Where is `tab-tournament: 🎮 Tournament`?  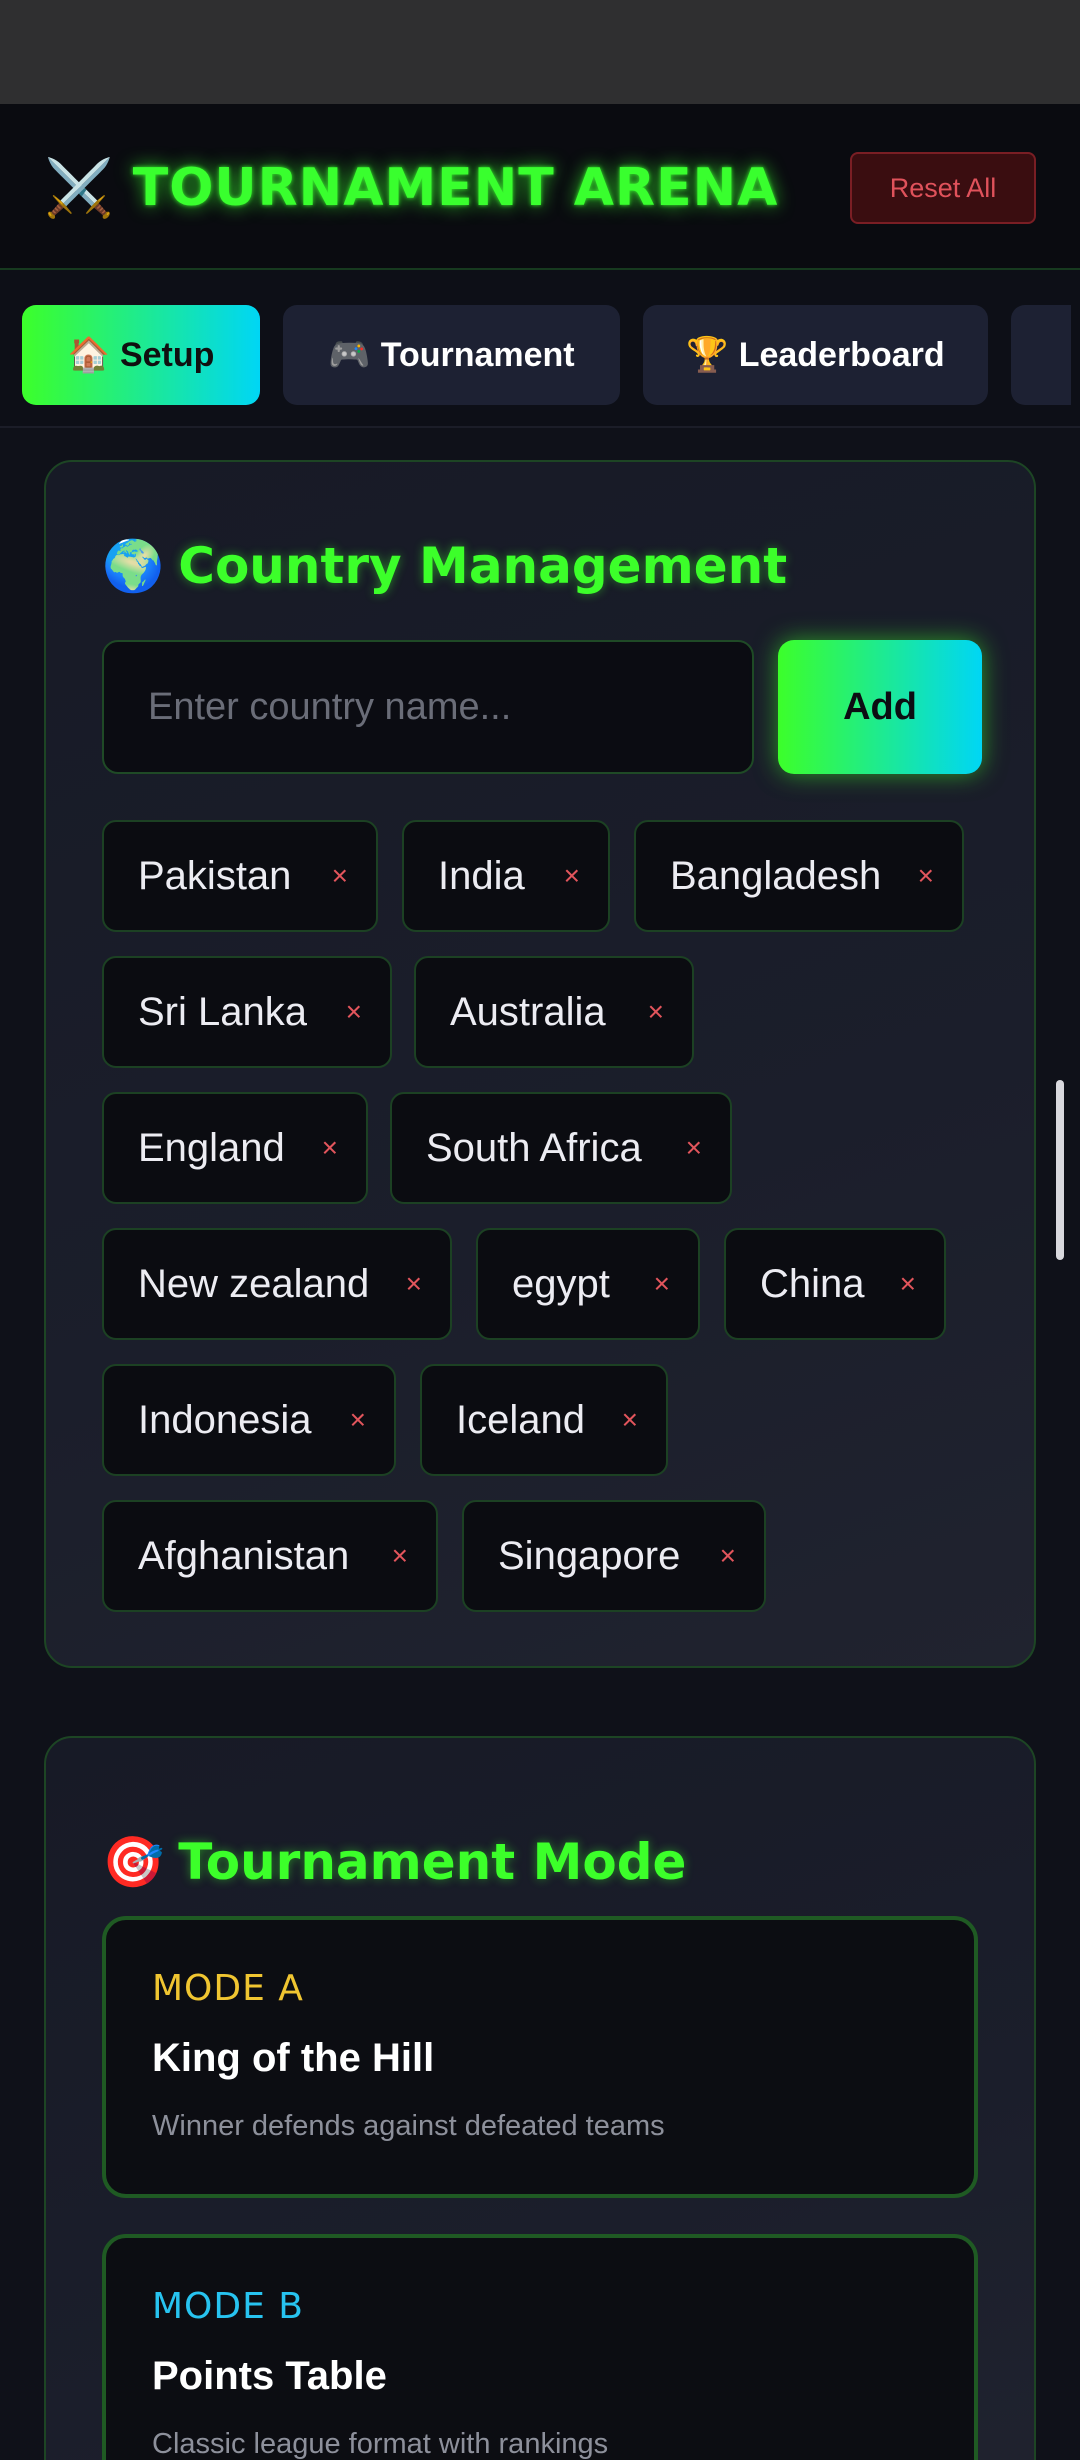 tab-tournament: 🎮 Tournament is located at coordinates (451, 355).